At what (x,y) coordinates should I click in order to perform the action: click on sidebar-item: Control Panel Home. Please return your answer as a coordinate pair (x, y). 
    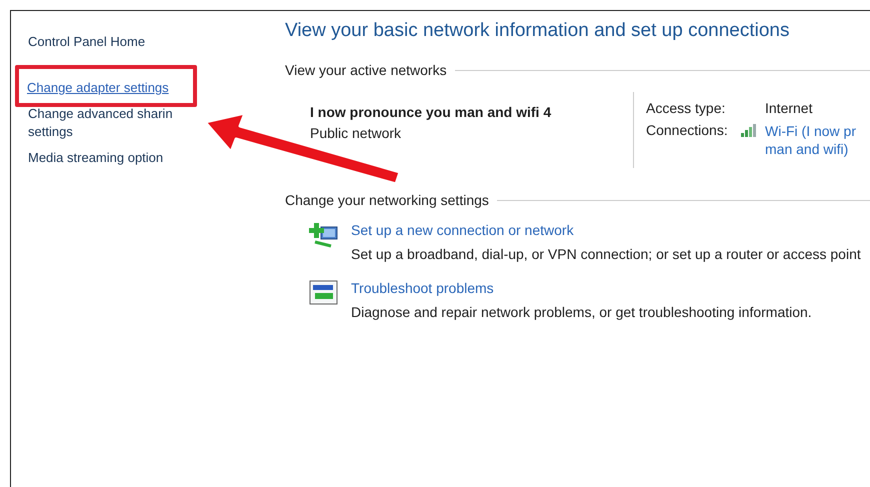
    Looking at the image, I should click on (87, 42).